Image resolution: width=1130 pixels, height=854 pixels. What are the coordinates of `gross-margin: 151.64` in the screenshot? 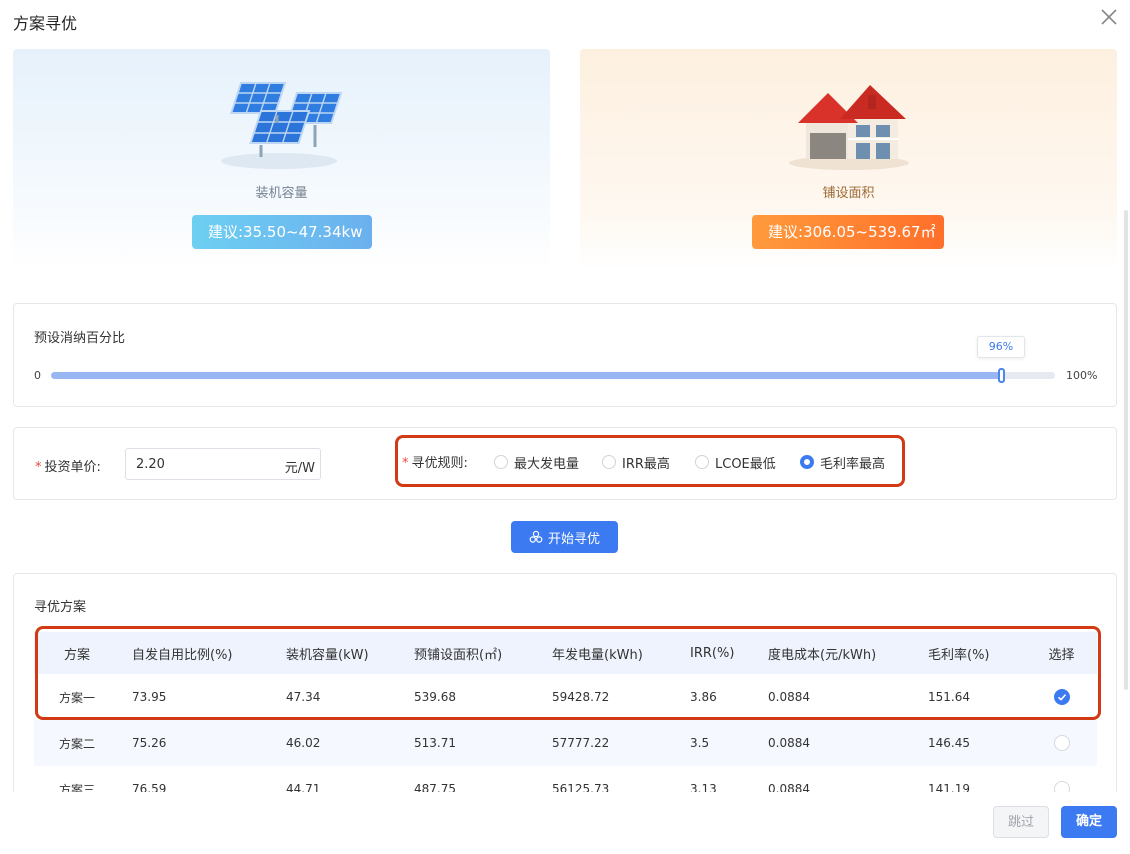 It's located at (949, 697).